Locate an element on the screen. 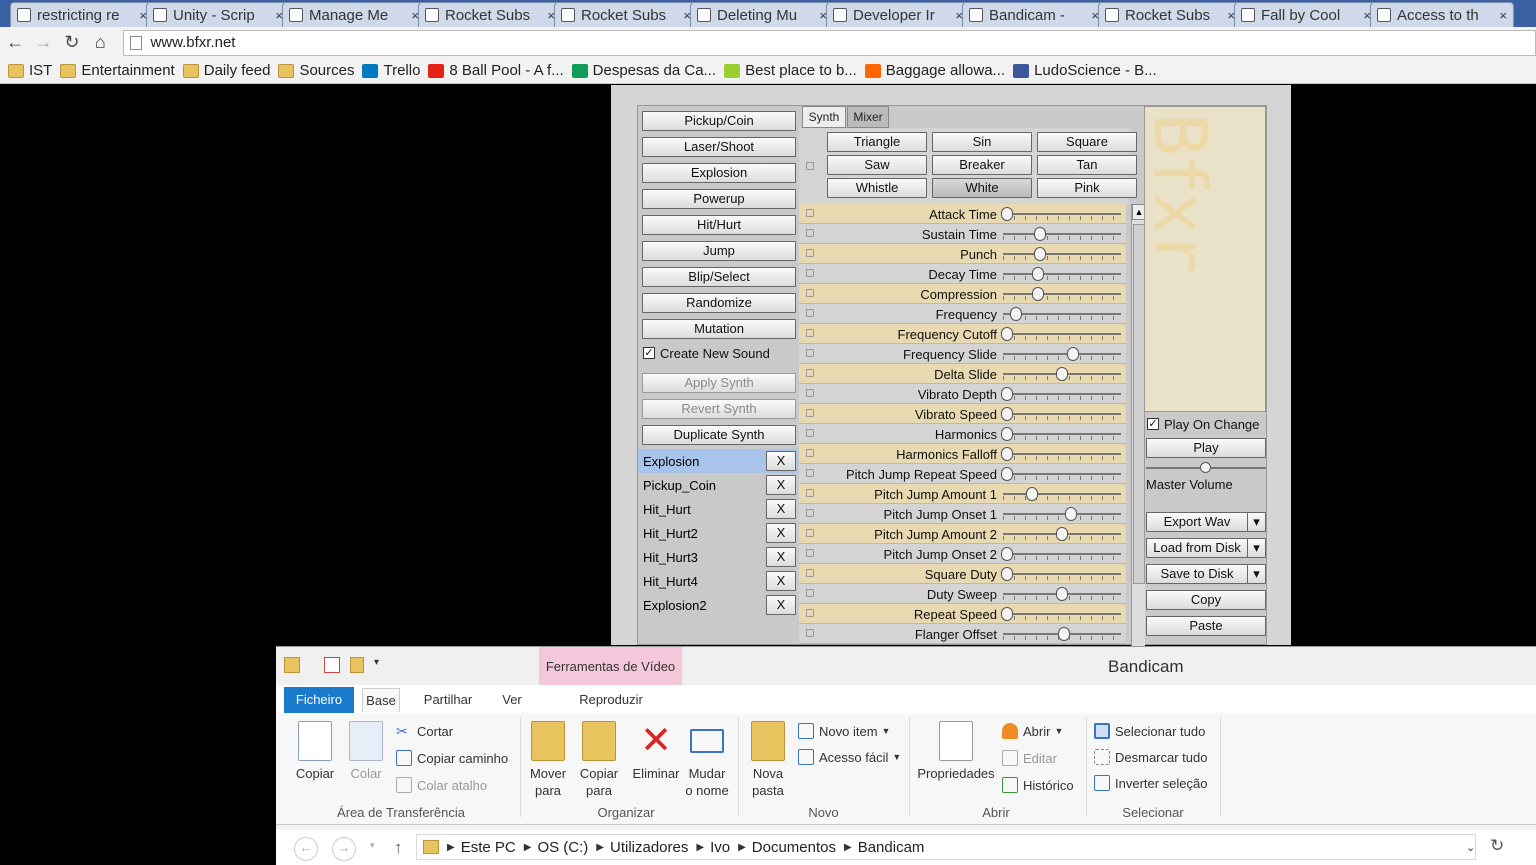 This screenshot has height=865, width=1536. nova-pasta-button: Nova pasta is located at coordinates (768, 760).